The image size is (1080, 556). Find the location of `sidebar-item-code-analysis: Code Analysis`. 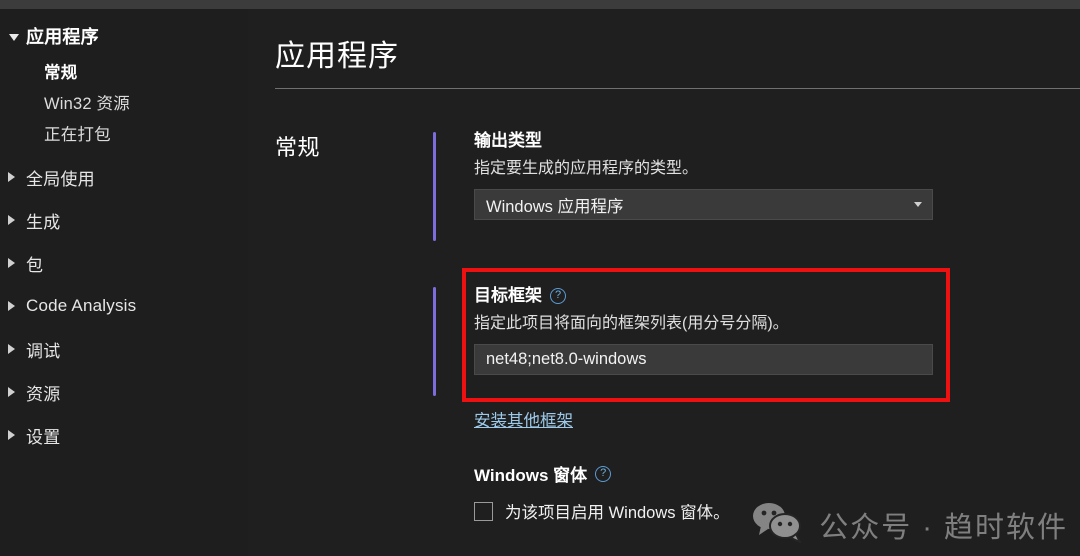

sidebar-item-code-analysis: Code Analysis is located at coordinates (124, 306).